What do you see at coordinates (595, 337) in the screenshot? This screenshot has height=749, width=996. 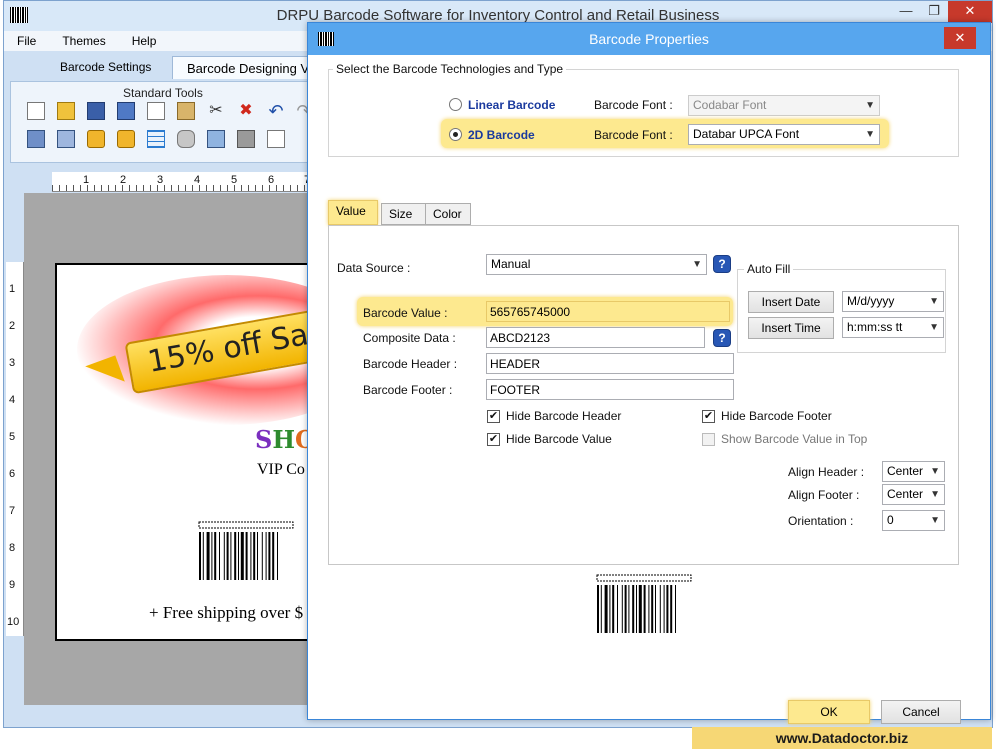 I see `composite-data-input` at bounding box center [595, 337].